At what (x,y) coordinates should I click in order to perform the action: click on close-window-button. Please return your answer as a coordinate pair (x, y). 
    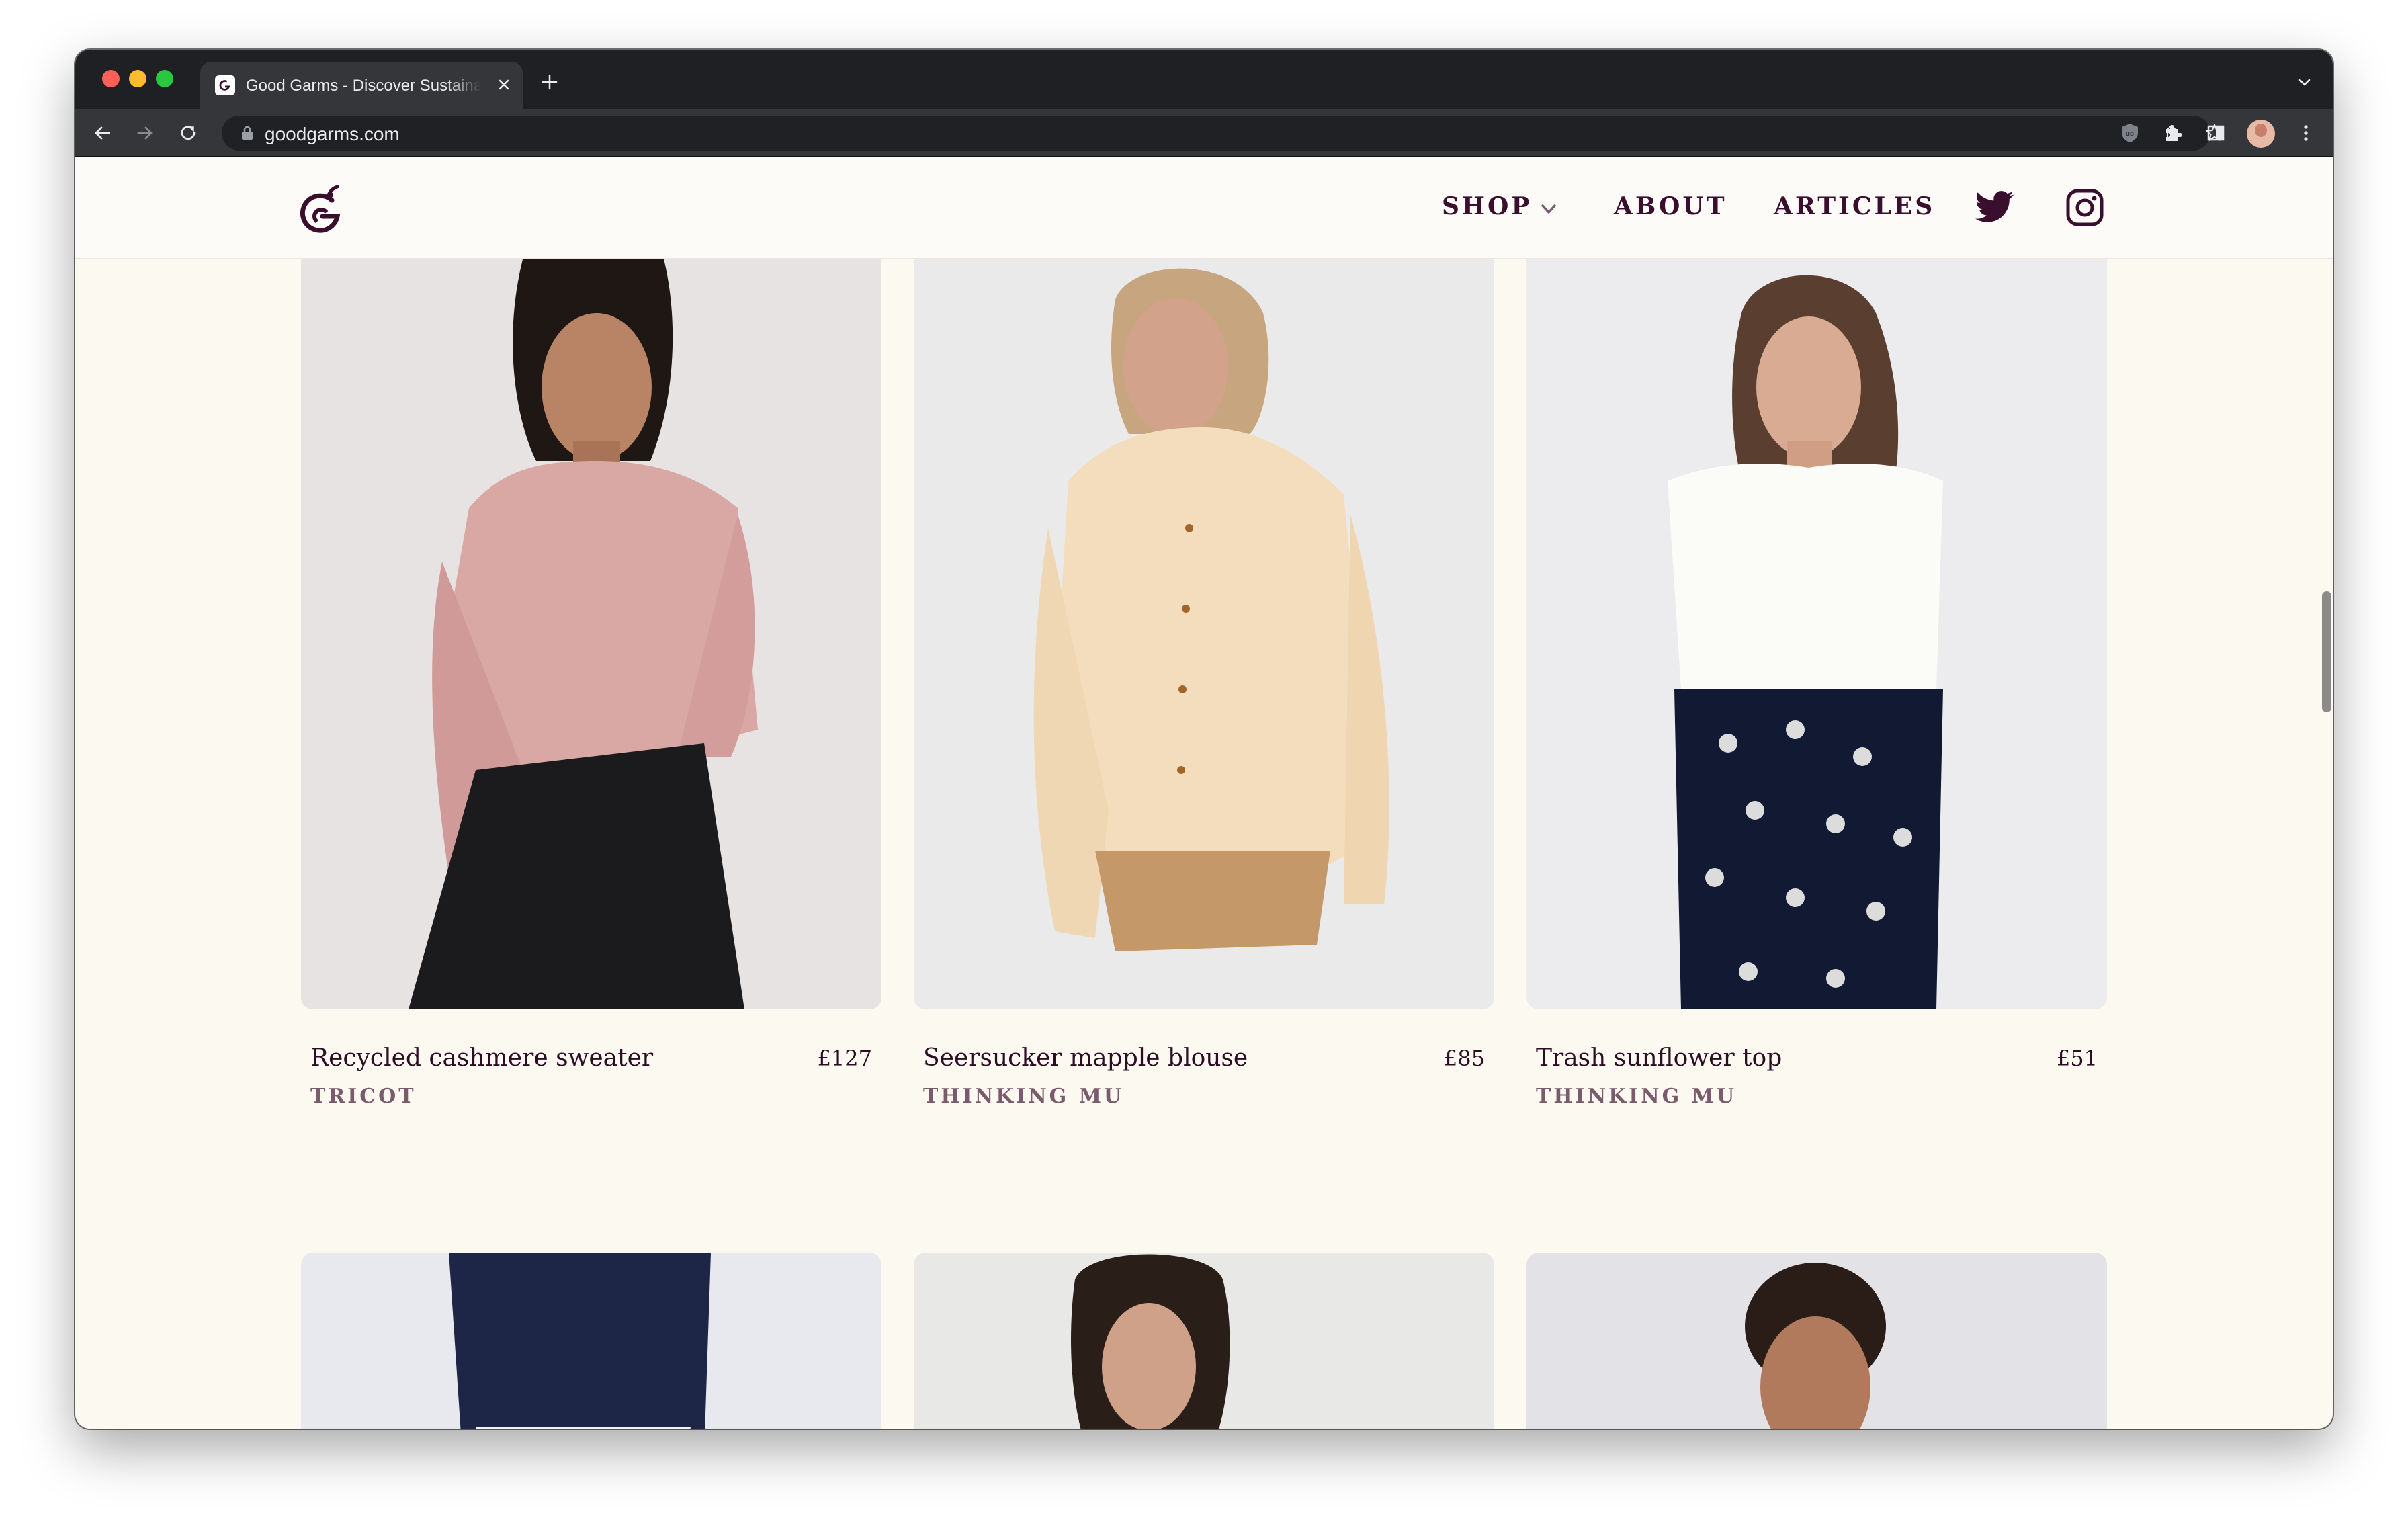
    Looking at the image, I should click on (111, 78).